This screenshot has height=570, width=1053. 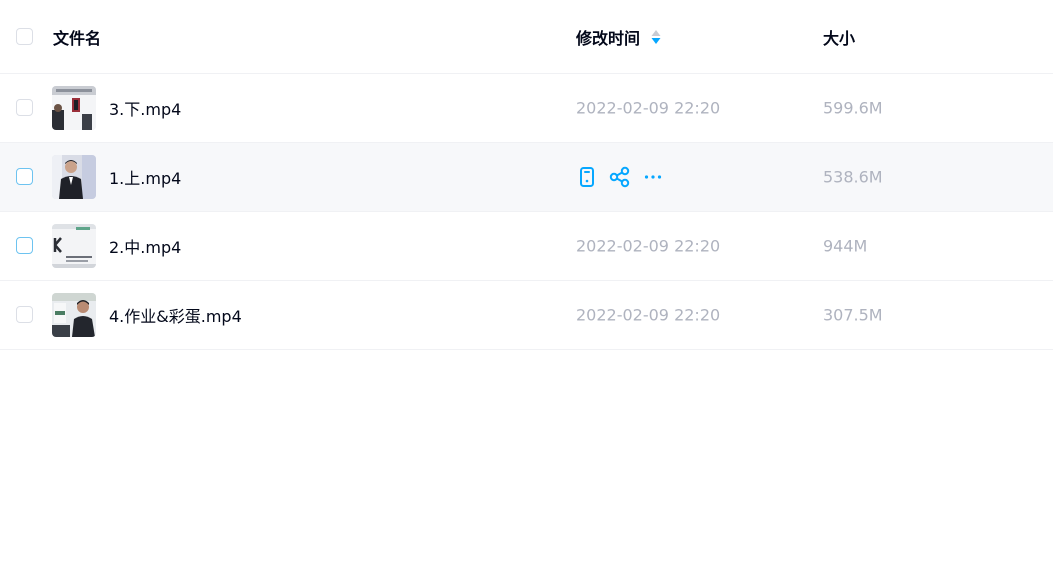 What do you see at coordinates (145, 108) in the screenshot?
I see `file-name: 3.下.mp4` at bounding box center [145, 108].